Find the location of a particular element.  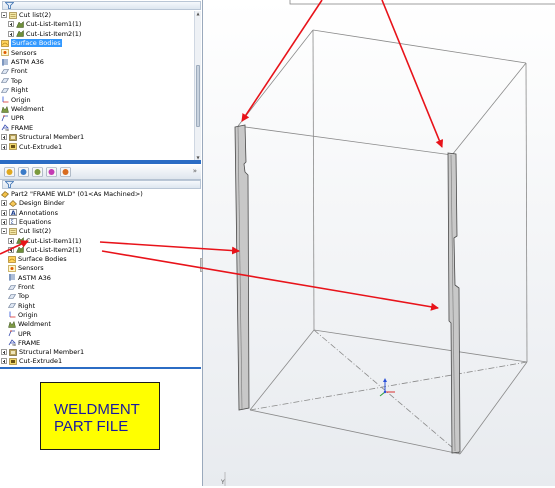

display-manager-tab-icon is located at coordinates (65, 172).